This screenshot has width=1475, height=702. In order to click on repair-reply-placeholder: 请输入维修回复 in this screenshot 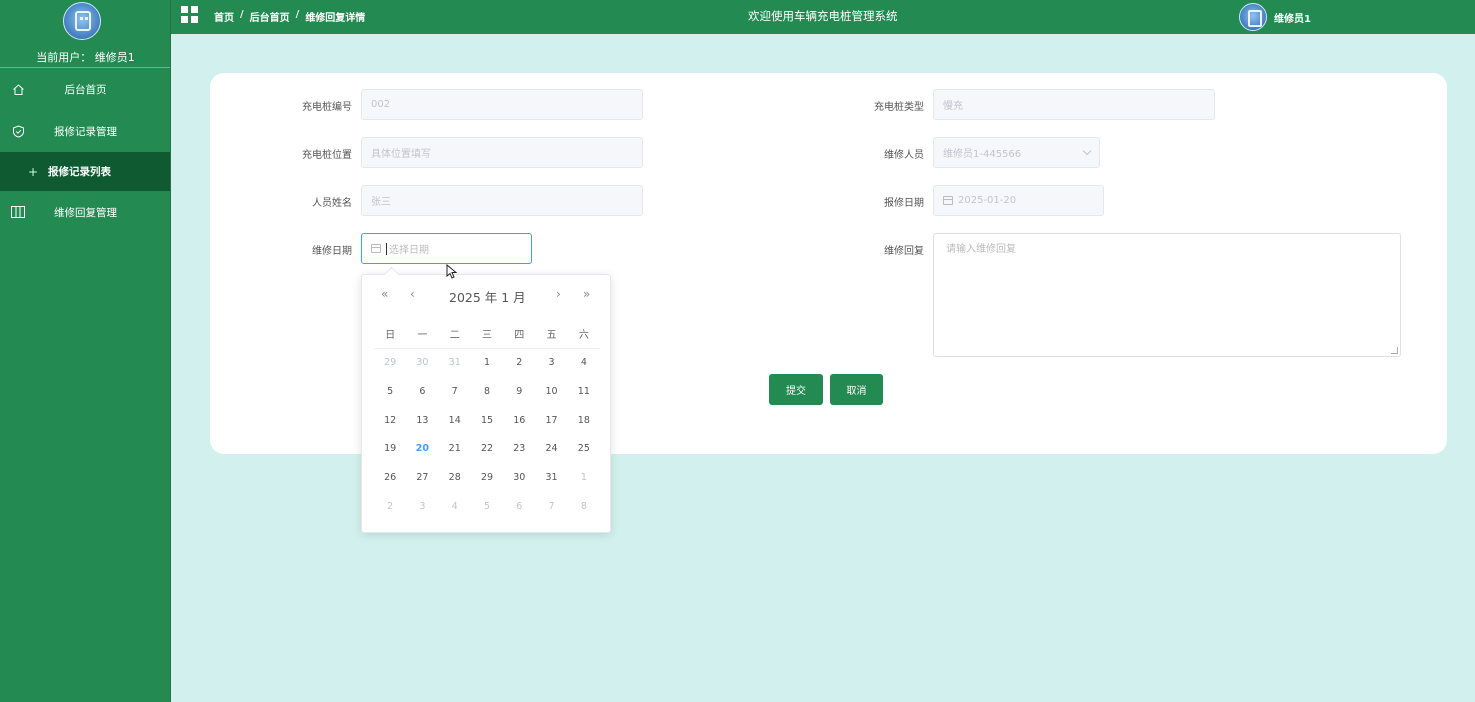, I will do `click(981, 249)`.